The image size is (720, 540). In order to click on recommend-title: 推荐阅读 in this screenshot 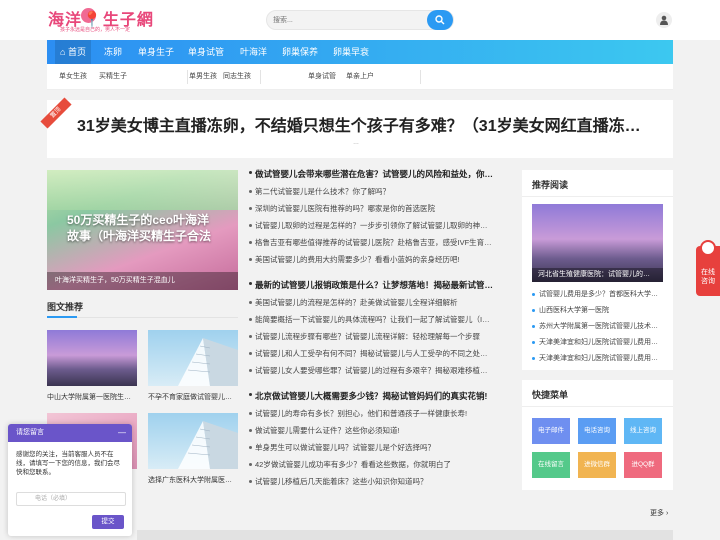, I will do `click(550, 185)`.